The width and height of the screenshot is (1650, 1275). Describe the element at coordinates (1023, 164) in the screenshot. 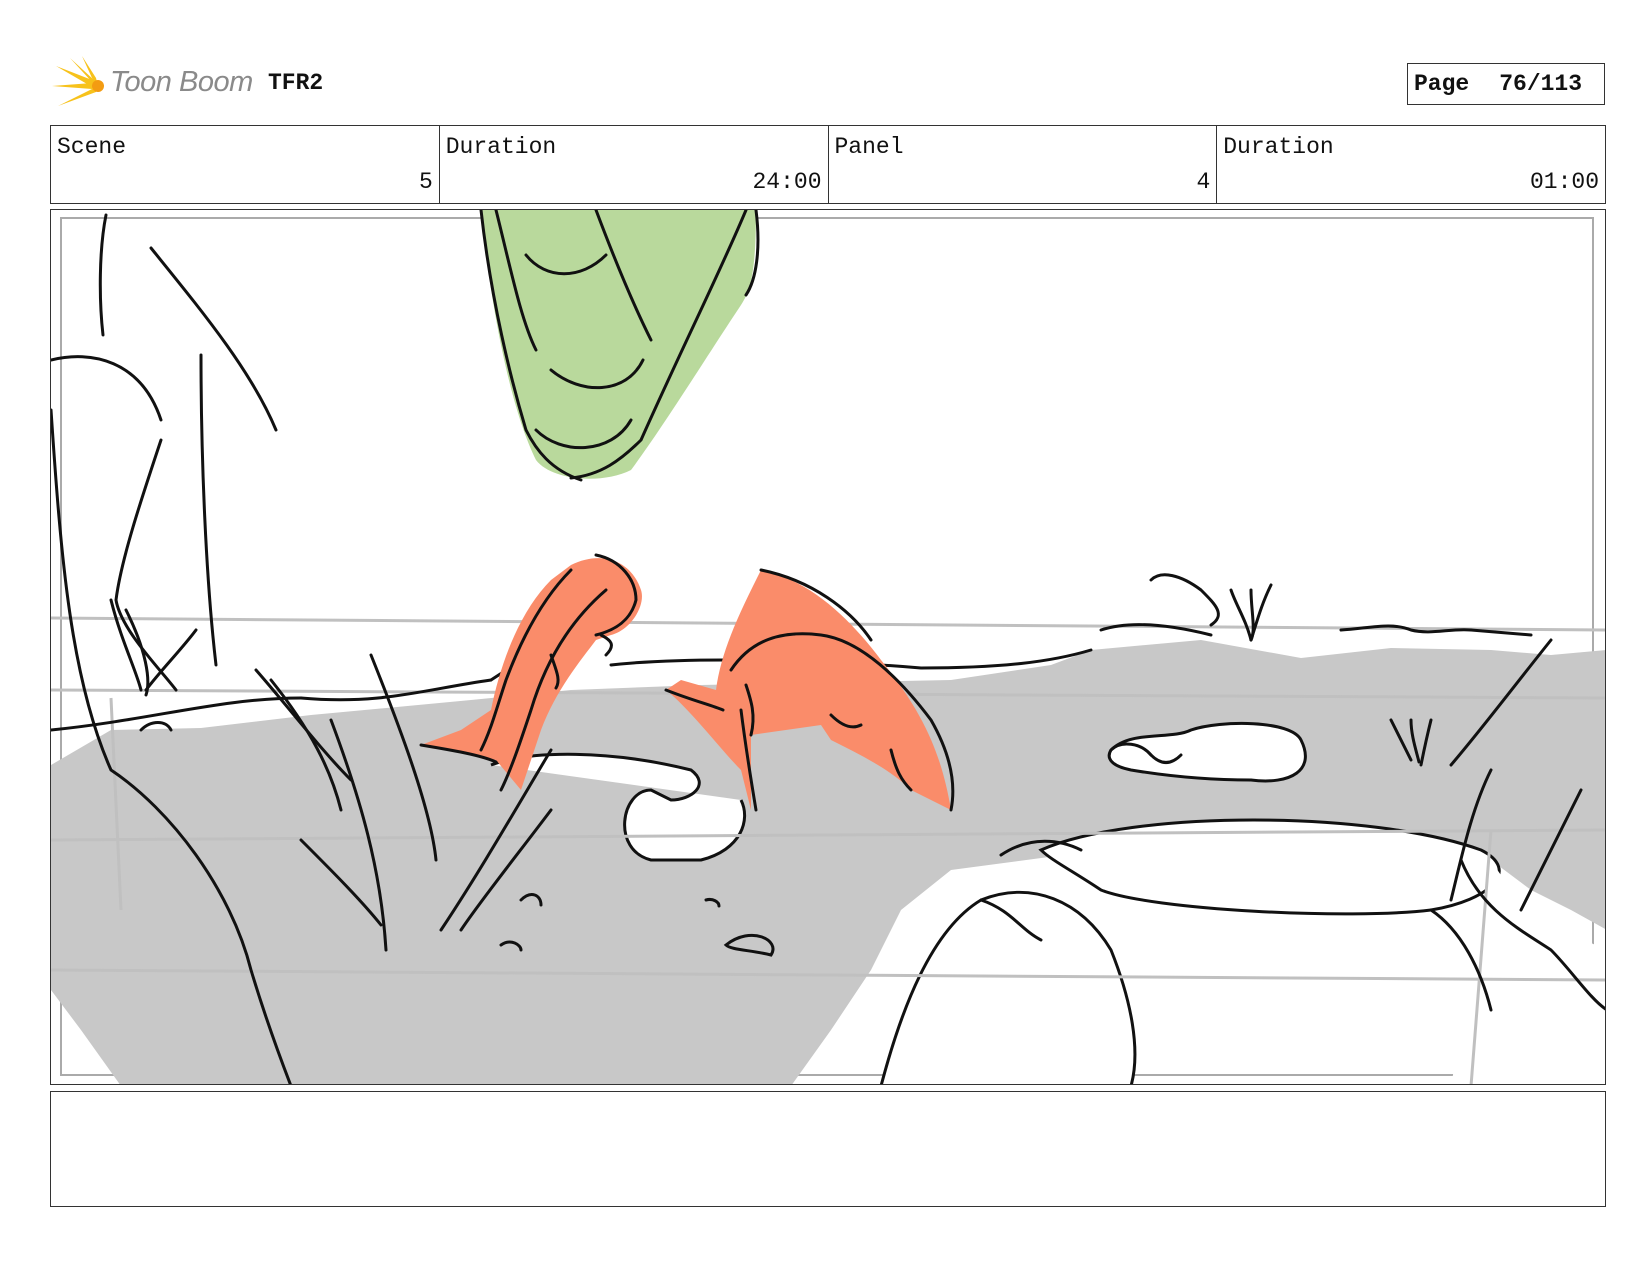

I see `panel-cell: Panel 4` at that location.